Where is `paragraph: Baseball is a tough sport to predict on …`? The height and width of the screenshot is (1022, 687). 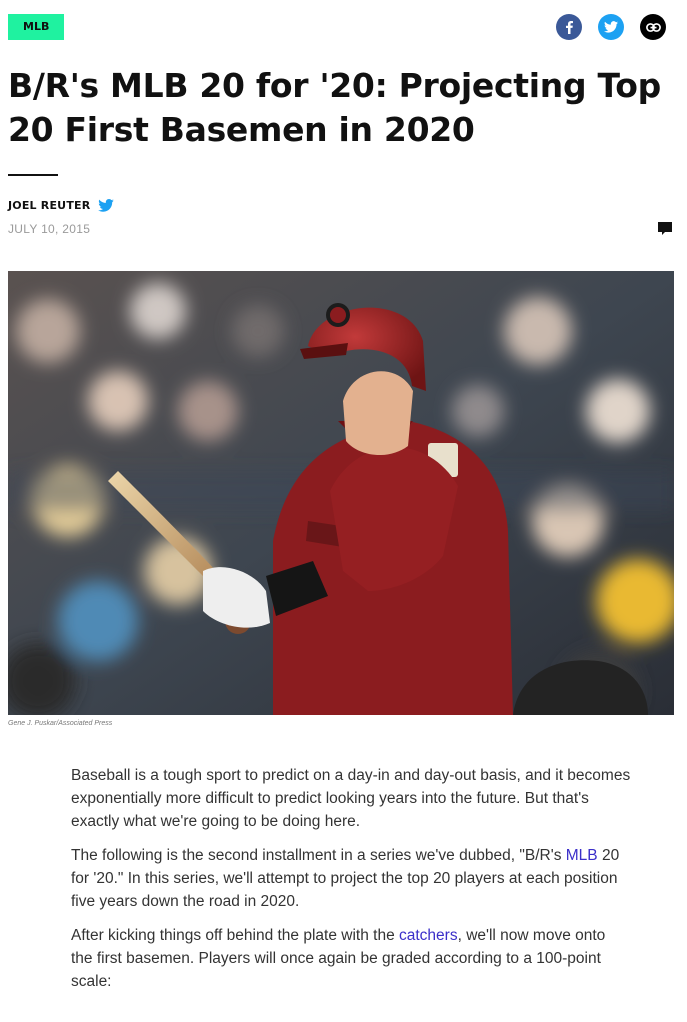 paragraph: Baseball is a tough sport to predict on … is located at coordinates (351, 798).